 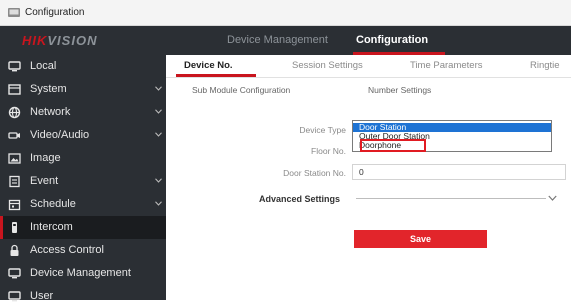 I want to click on brand-logo: HIKVISION, so click(x=60, y=40).